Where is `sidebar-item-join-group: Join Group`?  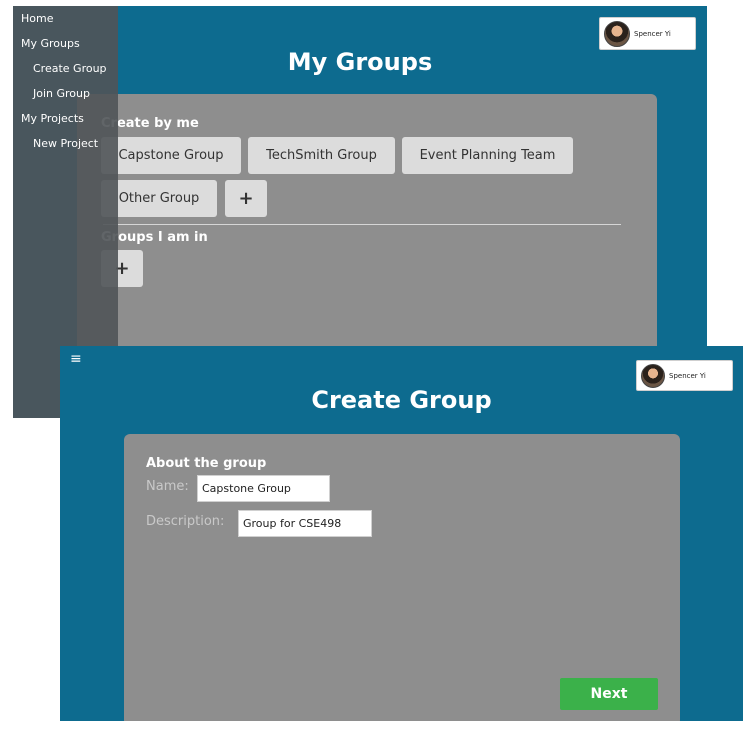
sidebar-item-join-group: Join Group is located at coordinates (61, 93).